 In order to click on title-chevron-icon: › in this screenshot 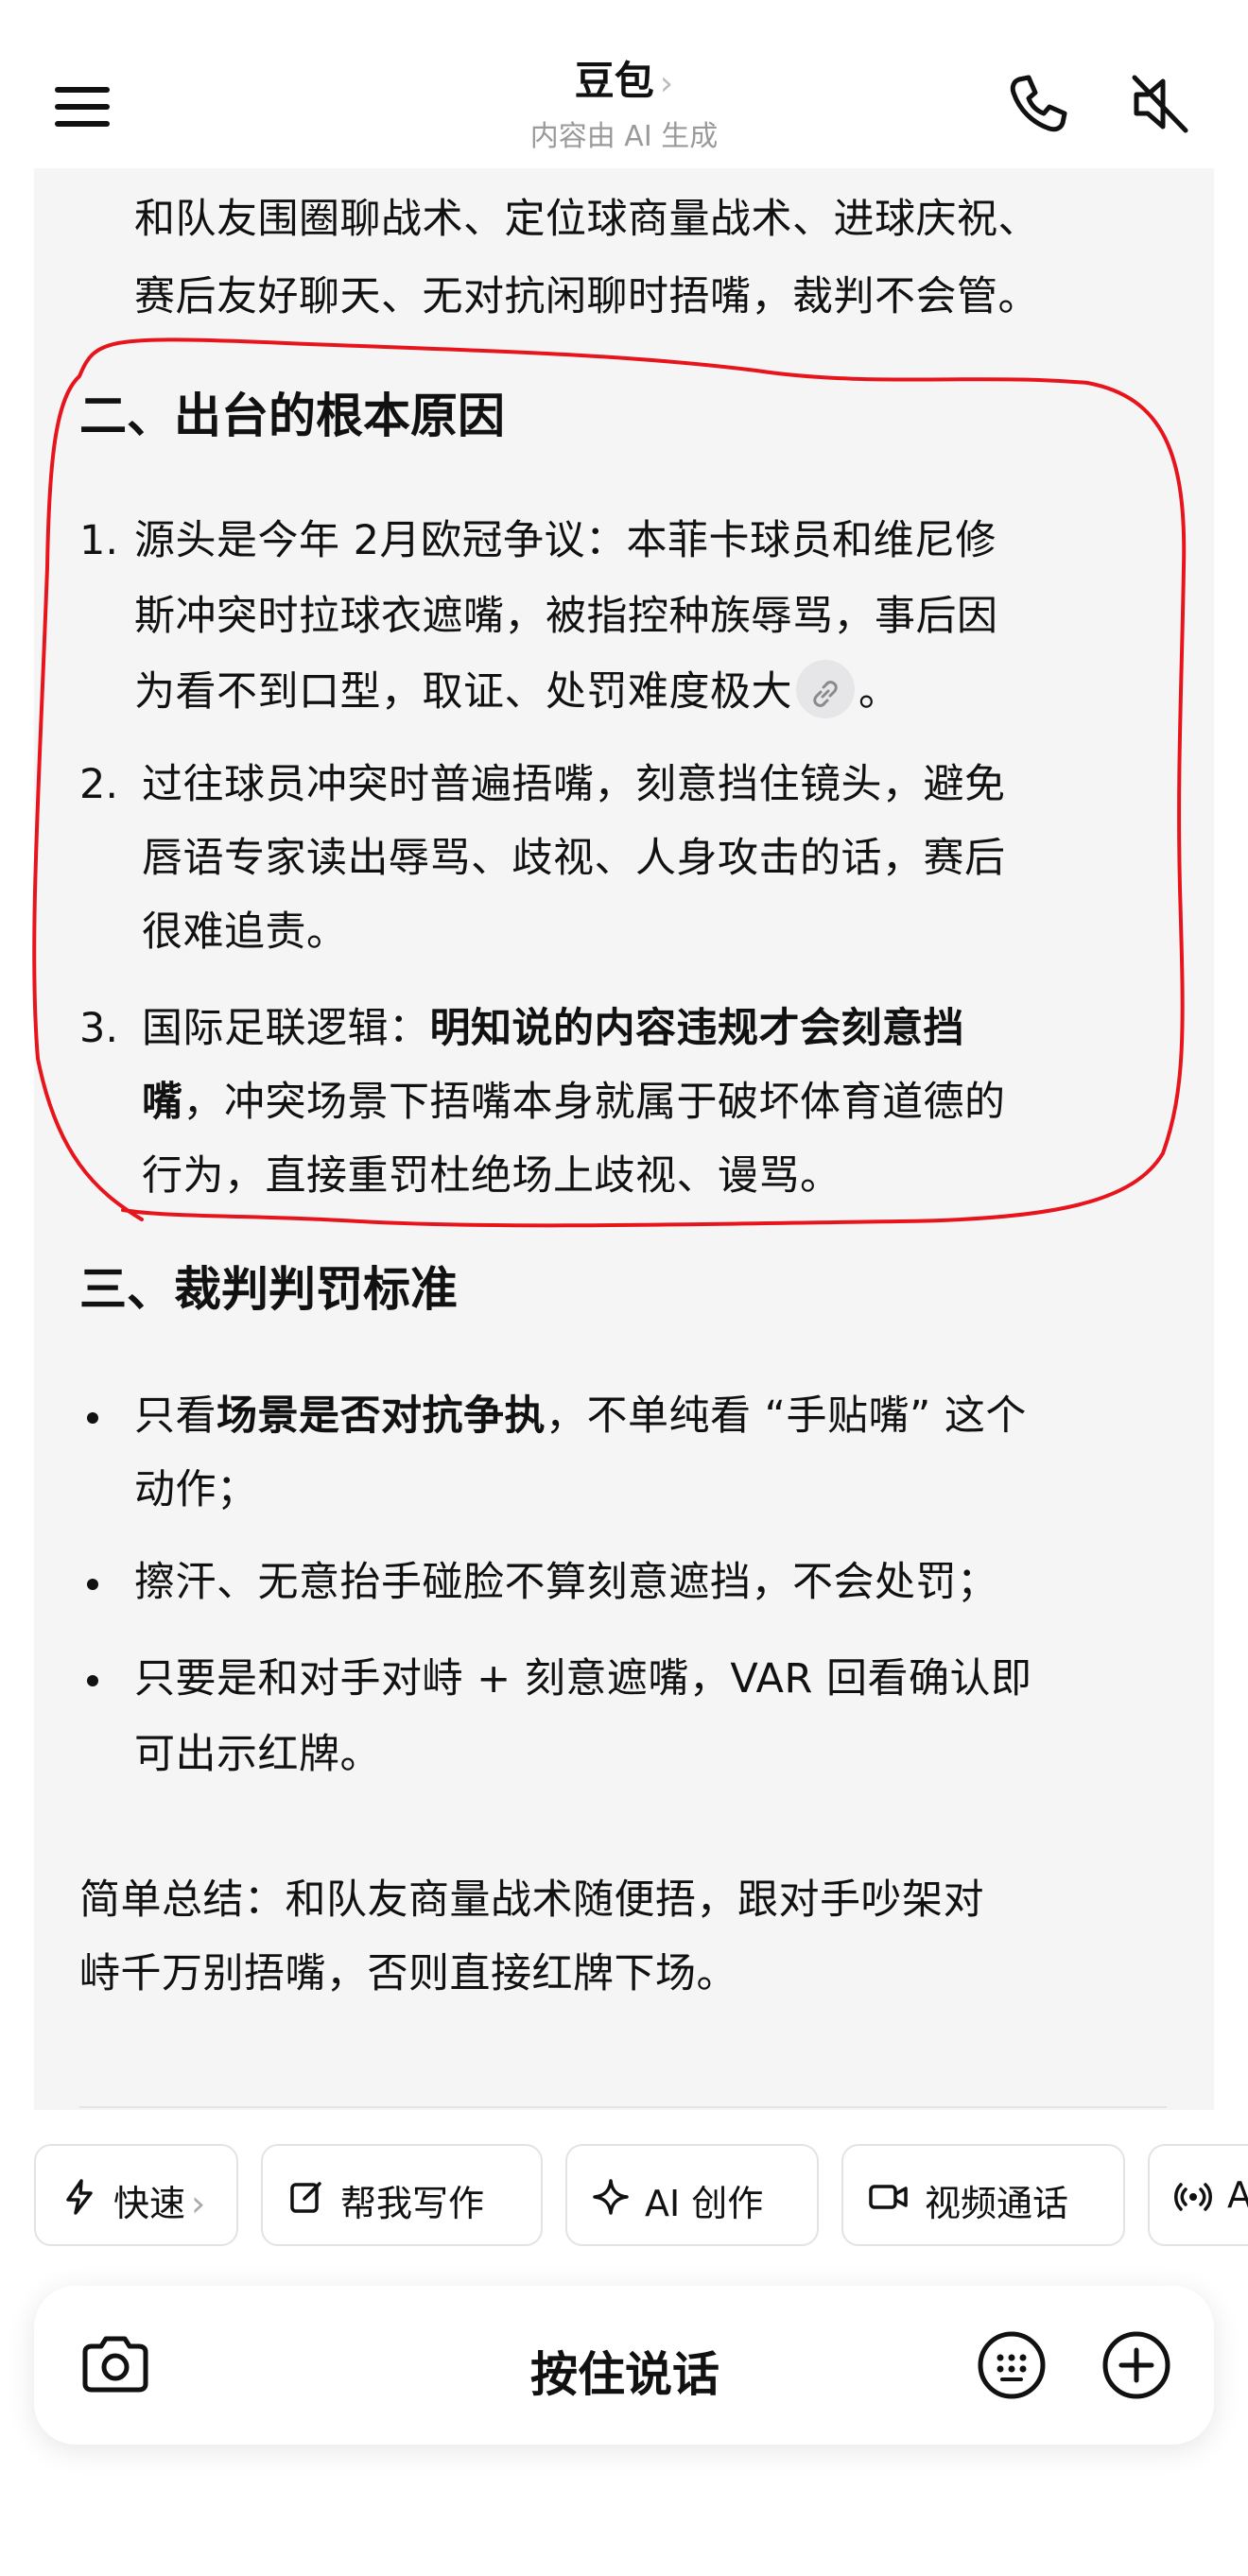, I will do `click(666, 83)`.